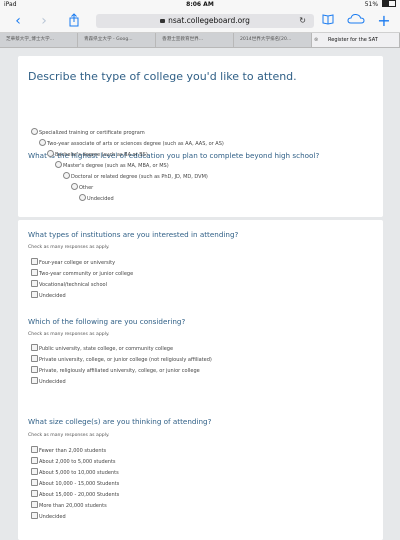 Image resolution: width=400 pixels, height=540 pixels. What do you see at coordinates (86, 274) in the screenshot?
I see `option-label: Two-year community or junior college` at bounding box center [86, 274].